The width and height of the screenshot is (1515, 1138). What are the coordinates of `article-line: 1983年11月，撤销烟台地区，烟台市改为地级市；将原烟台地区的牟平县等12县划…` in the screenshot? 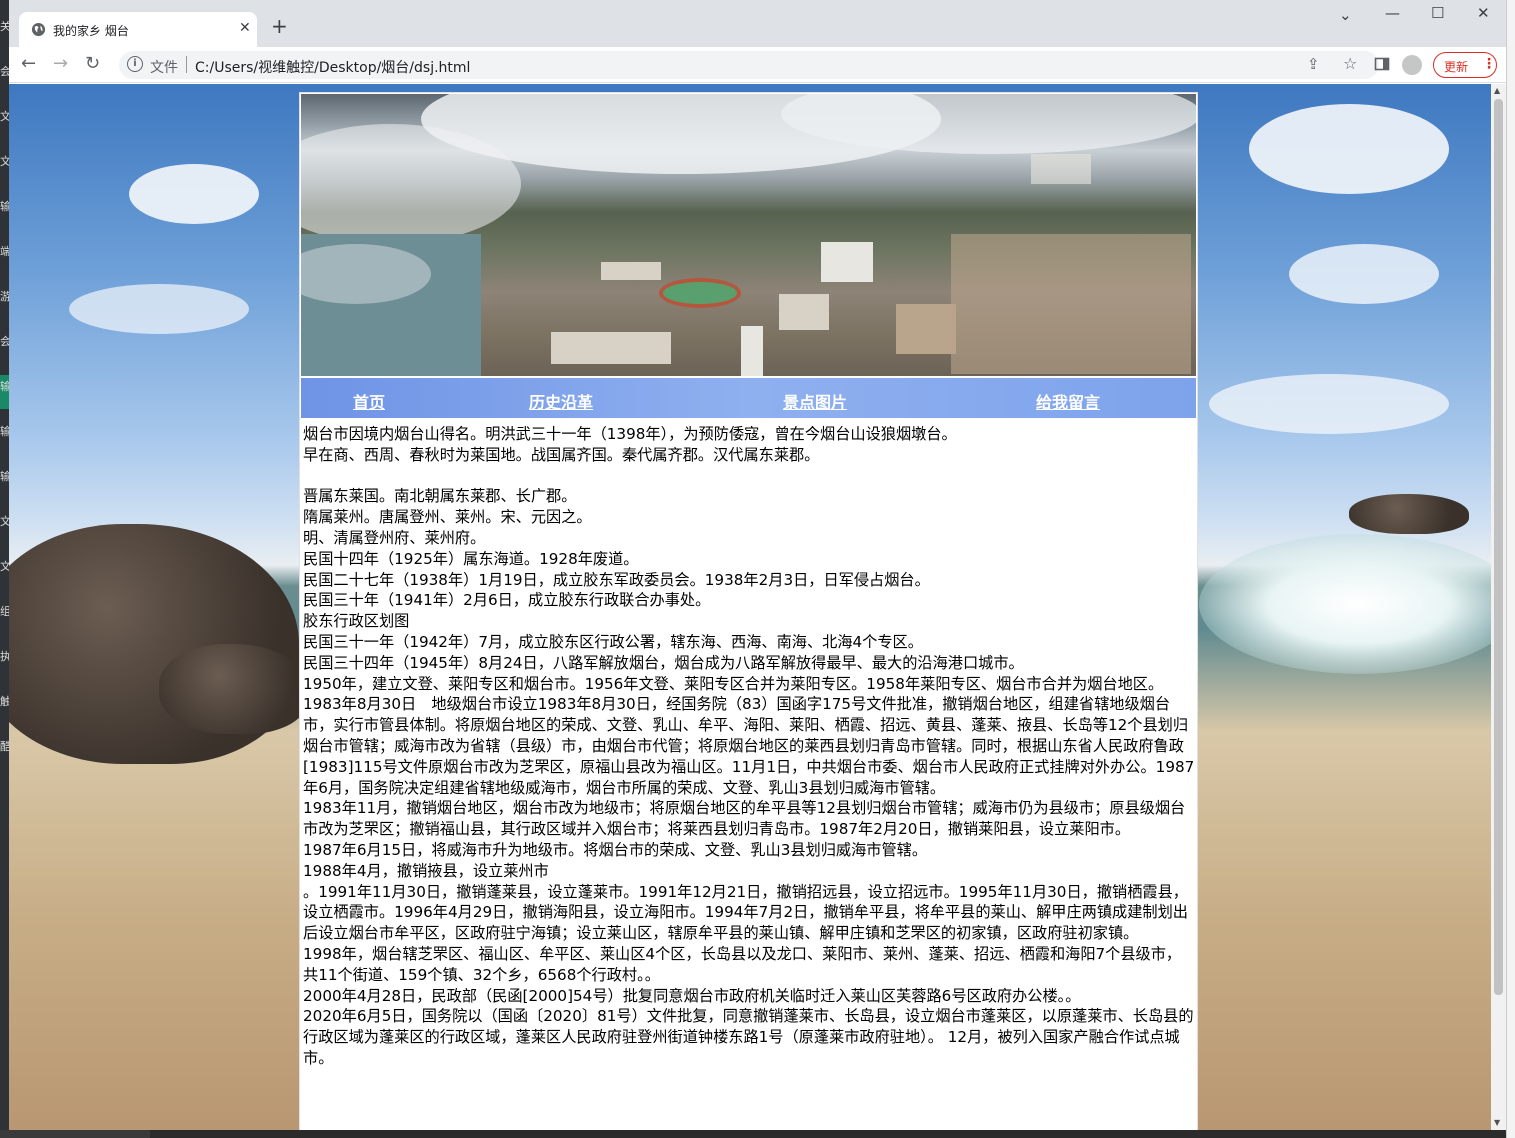 It's located at (744, 819).